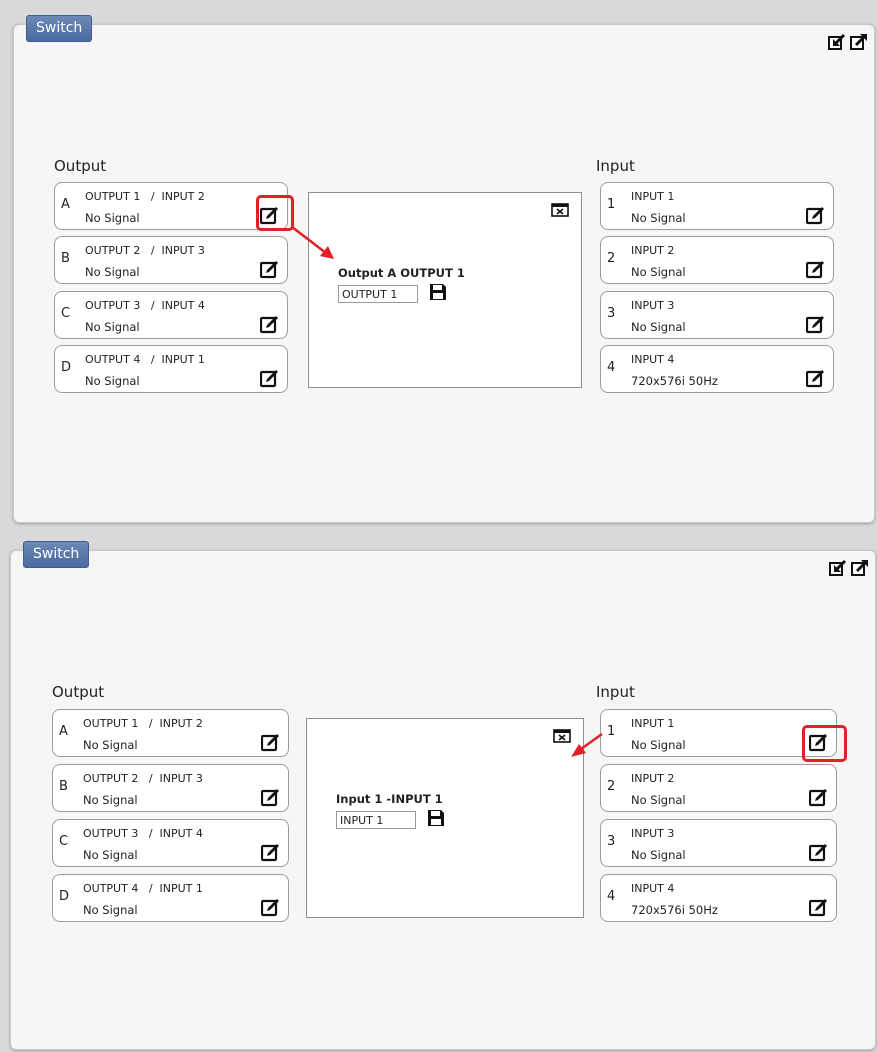 The height and width of the screenshot is (1052, 878). I want to click on input-name-input, so click(376, 820).